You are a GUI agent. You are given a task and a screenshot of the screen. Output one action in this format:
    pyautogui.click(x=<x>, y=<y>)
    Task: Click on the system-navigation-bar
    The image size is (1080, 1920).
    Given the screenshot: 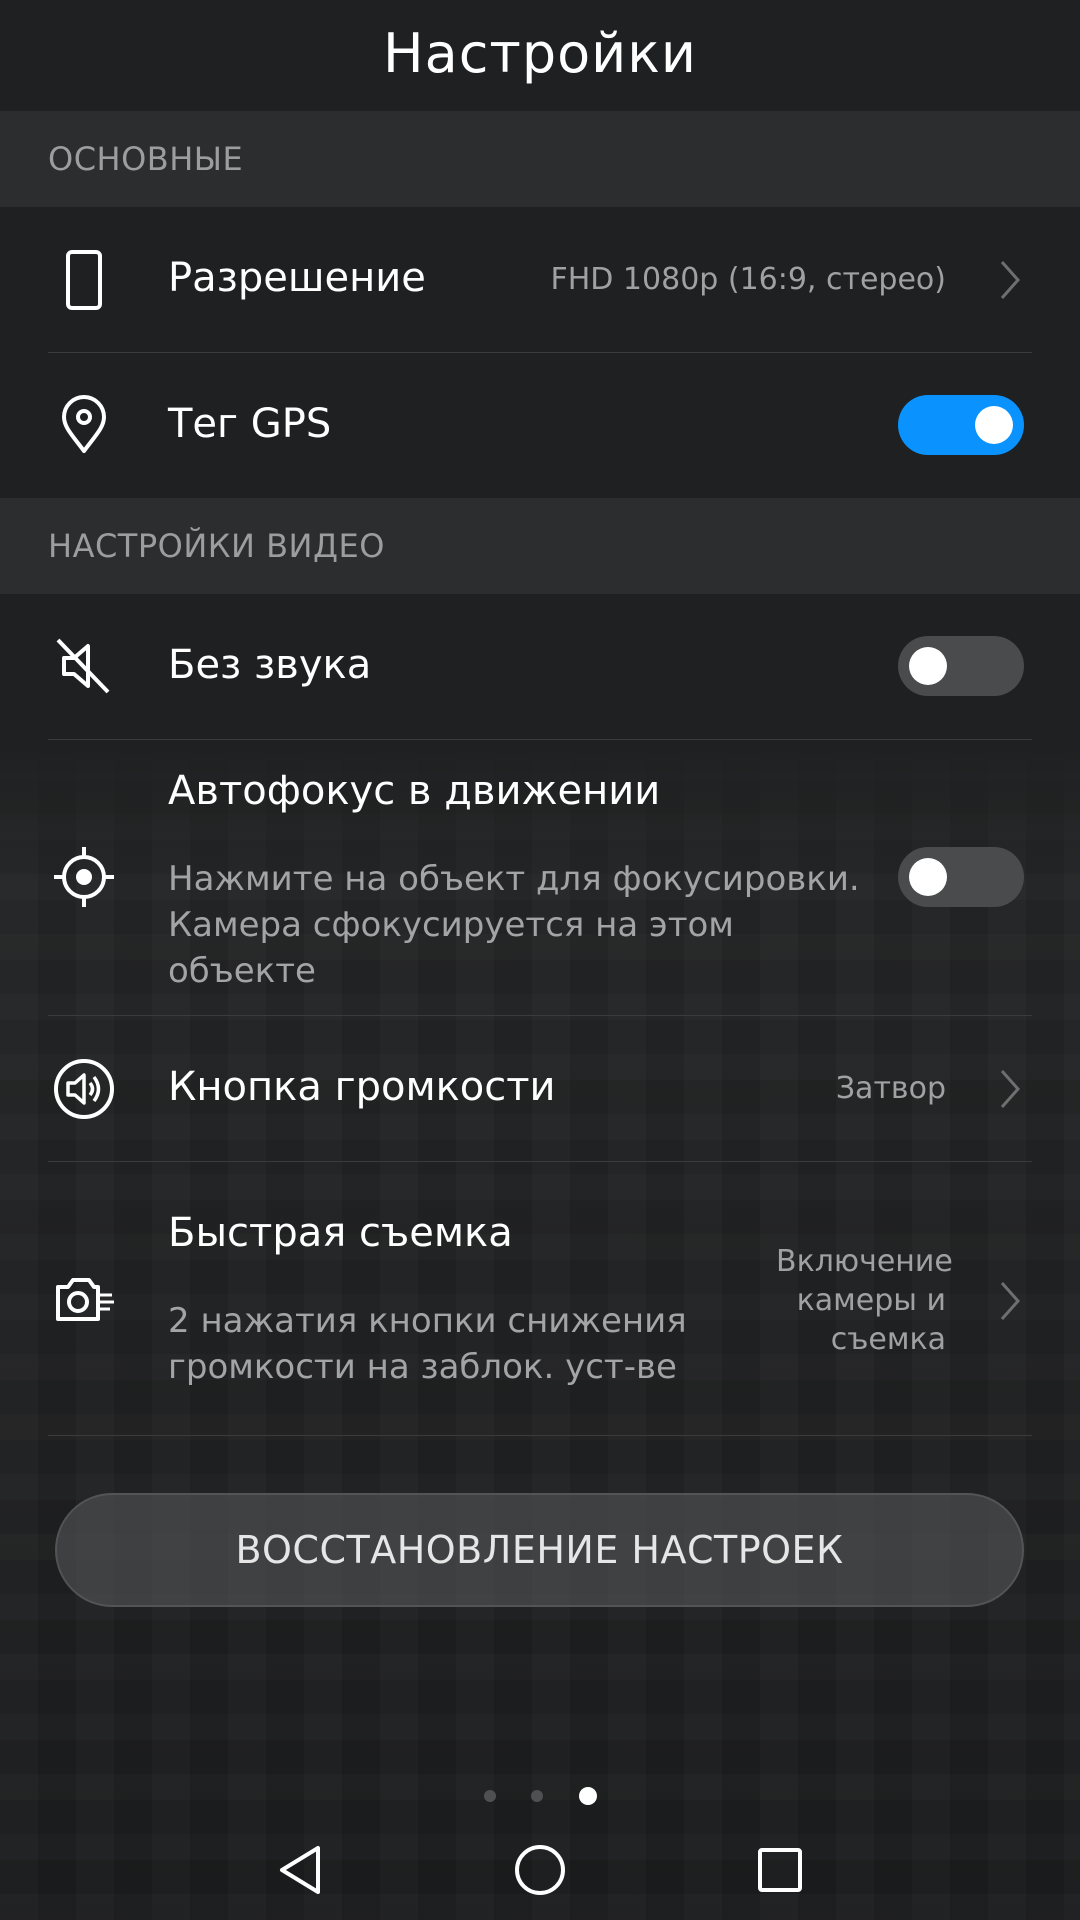 What is the action you would take?
    pyautogui.click(x=540, y=1870)
    